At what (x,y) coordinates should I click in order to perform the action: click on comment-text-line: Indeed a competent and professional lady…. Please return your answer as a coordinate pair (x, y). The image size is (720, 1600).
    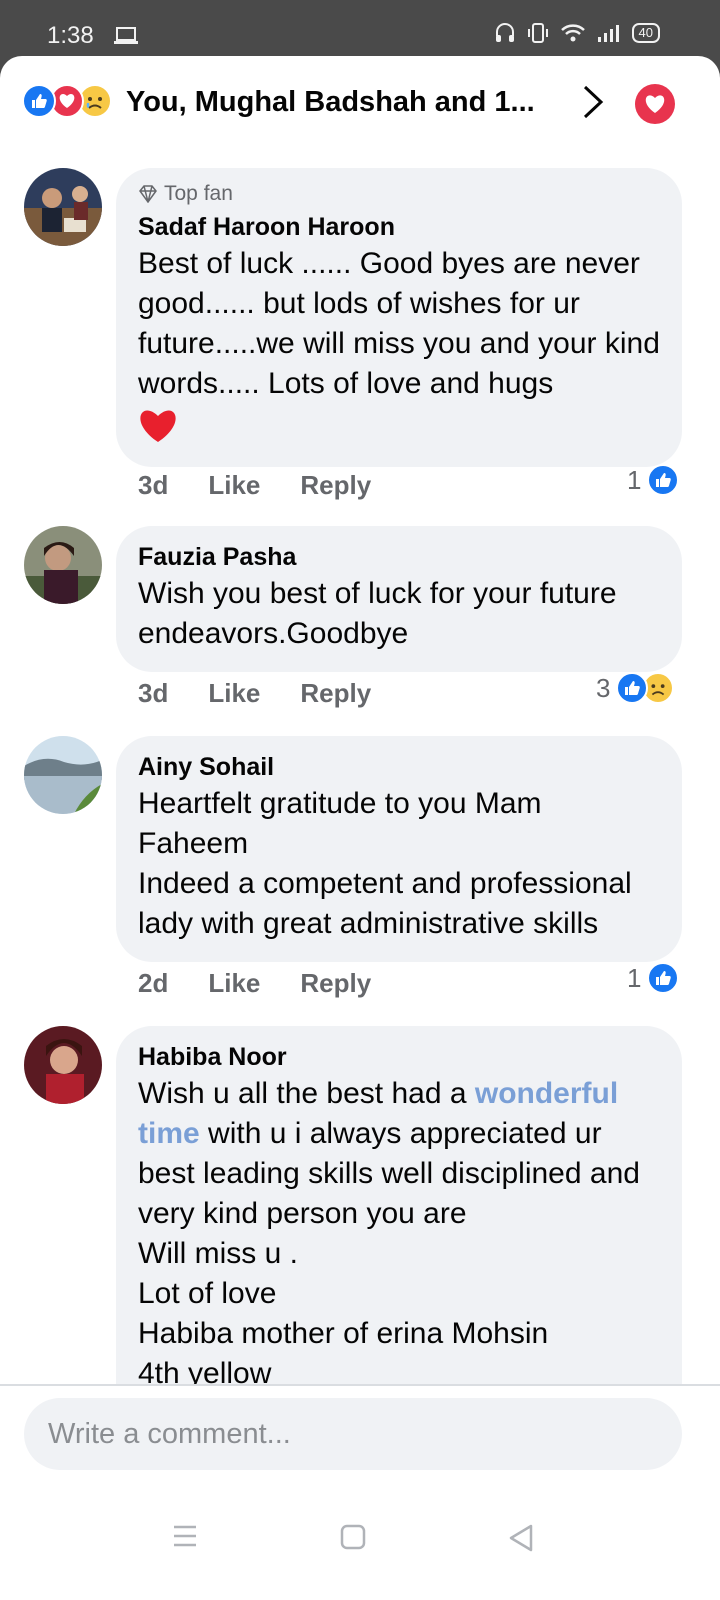
    Looking at the image, I should click on (385, 903).